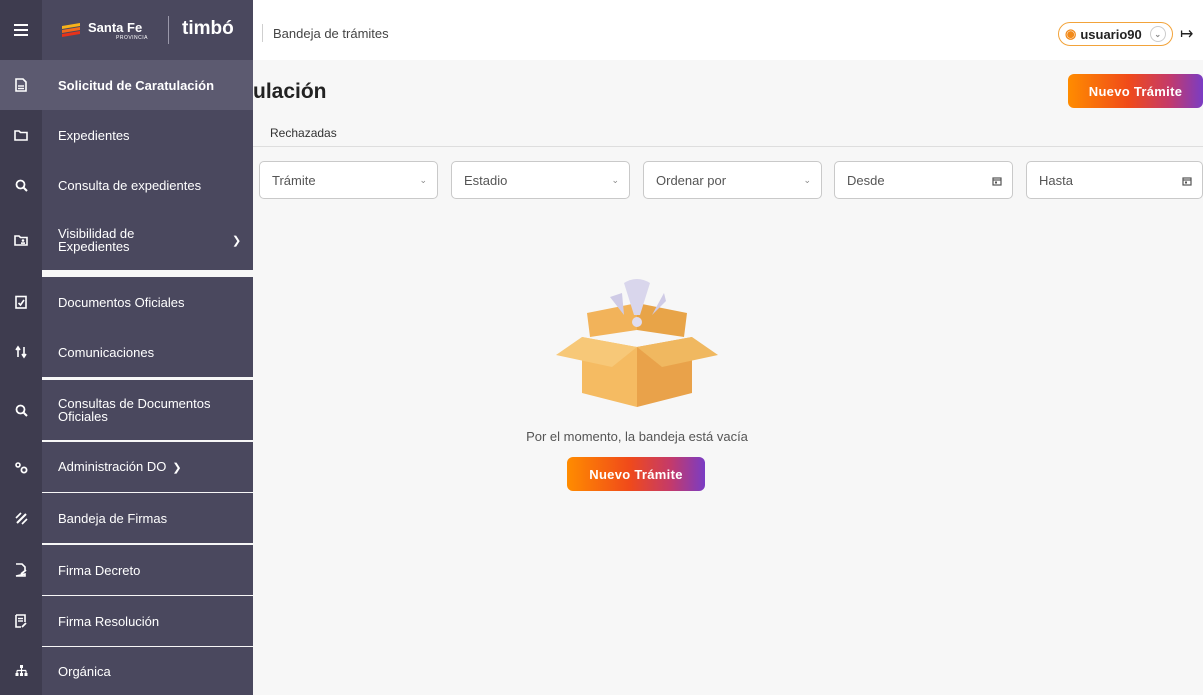  I want to click on sidebar-item-documentos-oficiales: Documentos Oficiales, so click(126, 302).